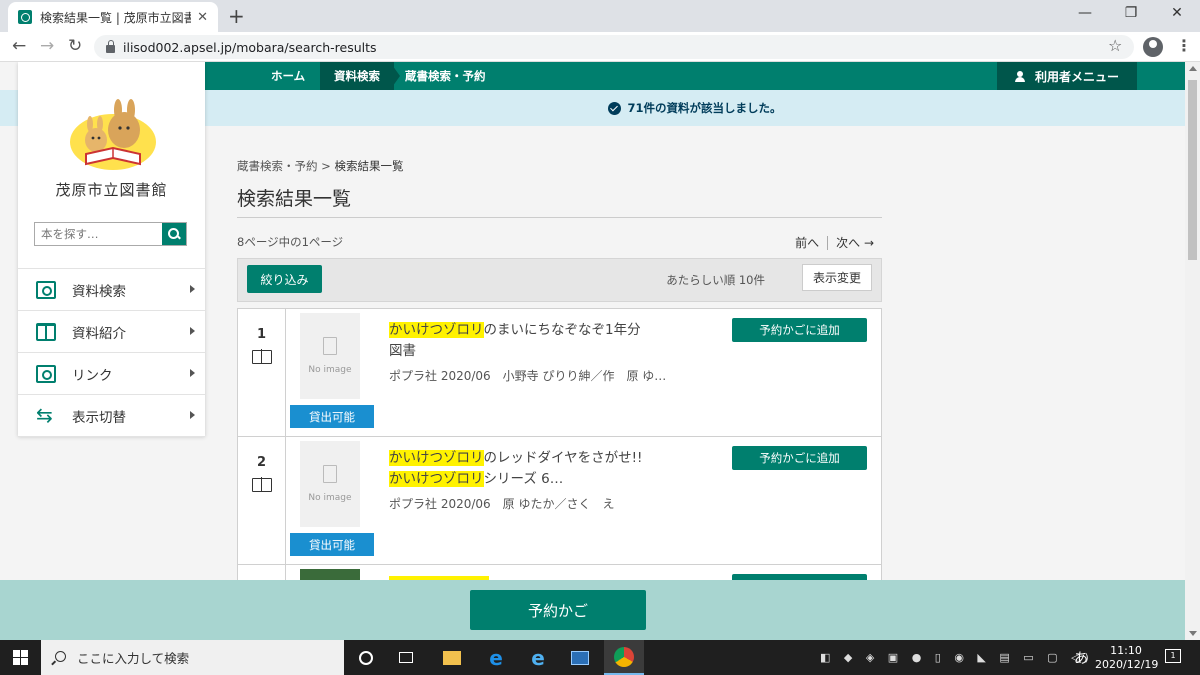 Image resolution: width=1200 pixels, height=675 pixels. I want to click on check-circle-icon, so click(615, 108).